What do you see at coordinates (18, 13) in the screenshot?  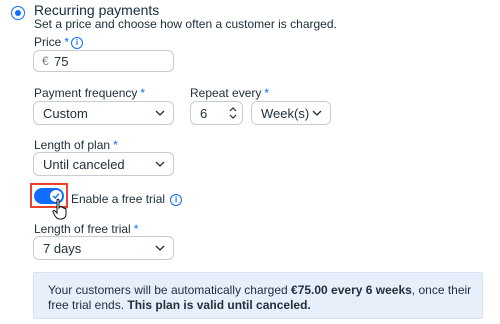 I see `recurring-payments-radio` at bounding box center [18, 13].